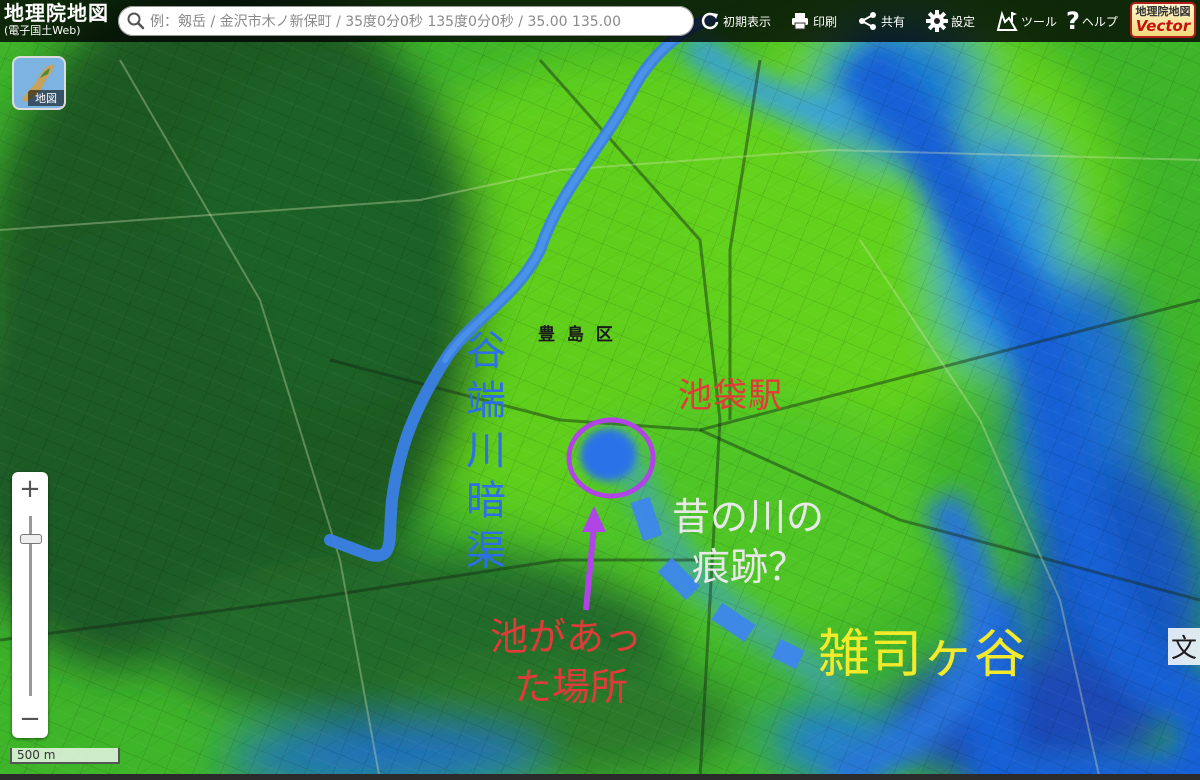  I want to click on settings-label: 設定, so click(963, 21).